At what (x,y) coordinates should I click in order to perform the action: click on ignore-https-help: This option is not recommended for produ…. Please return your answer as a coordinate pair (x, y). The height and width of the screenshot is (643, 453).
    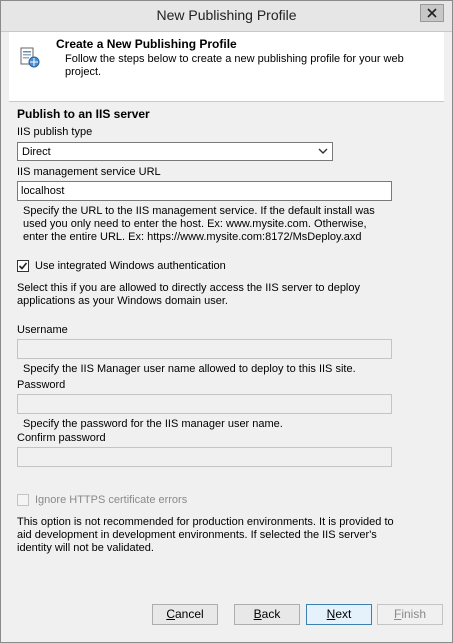
    Looking at the image, I should click on (205, 535).